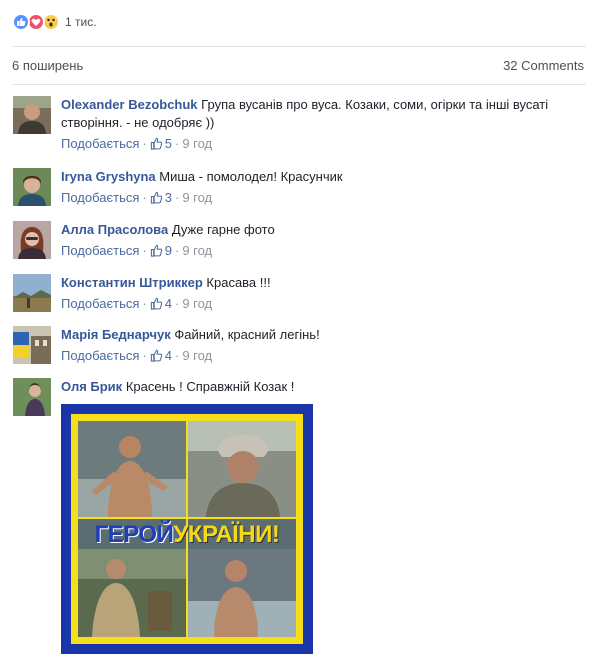 The height and width of the screenshot is (663, 600). Describe the element at coordinates (210, 386) in the screenshot. I see `comment-text: Красень ! Справжній Козак !` at that location.